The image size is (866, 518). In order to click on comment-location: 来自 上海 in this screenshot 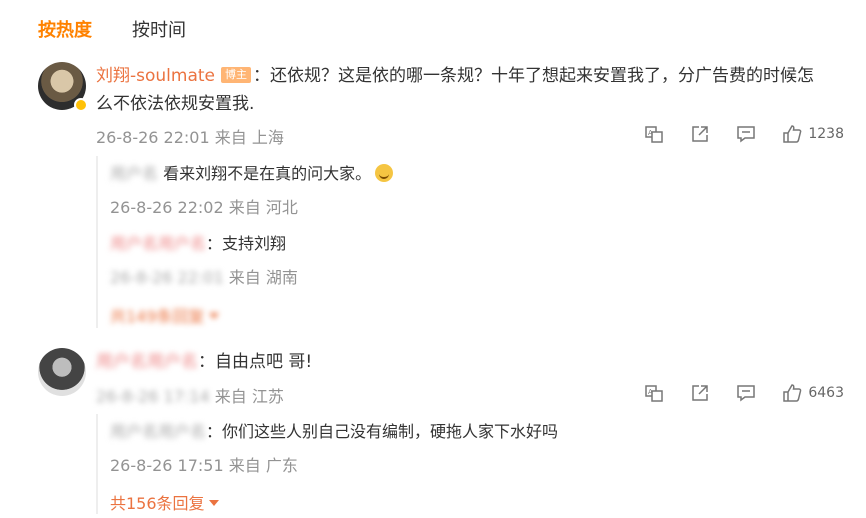, I will do `click(249, 137)`.